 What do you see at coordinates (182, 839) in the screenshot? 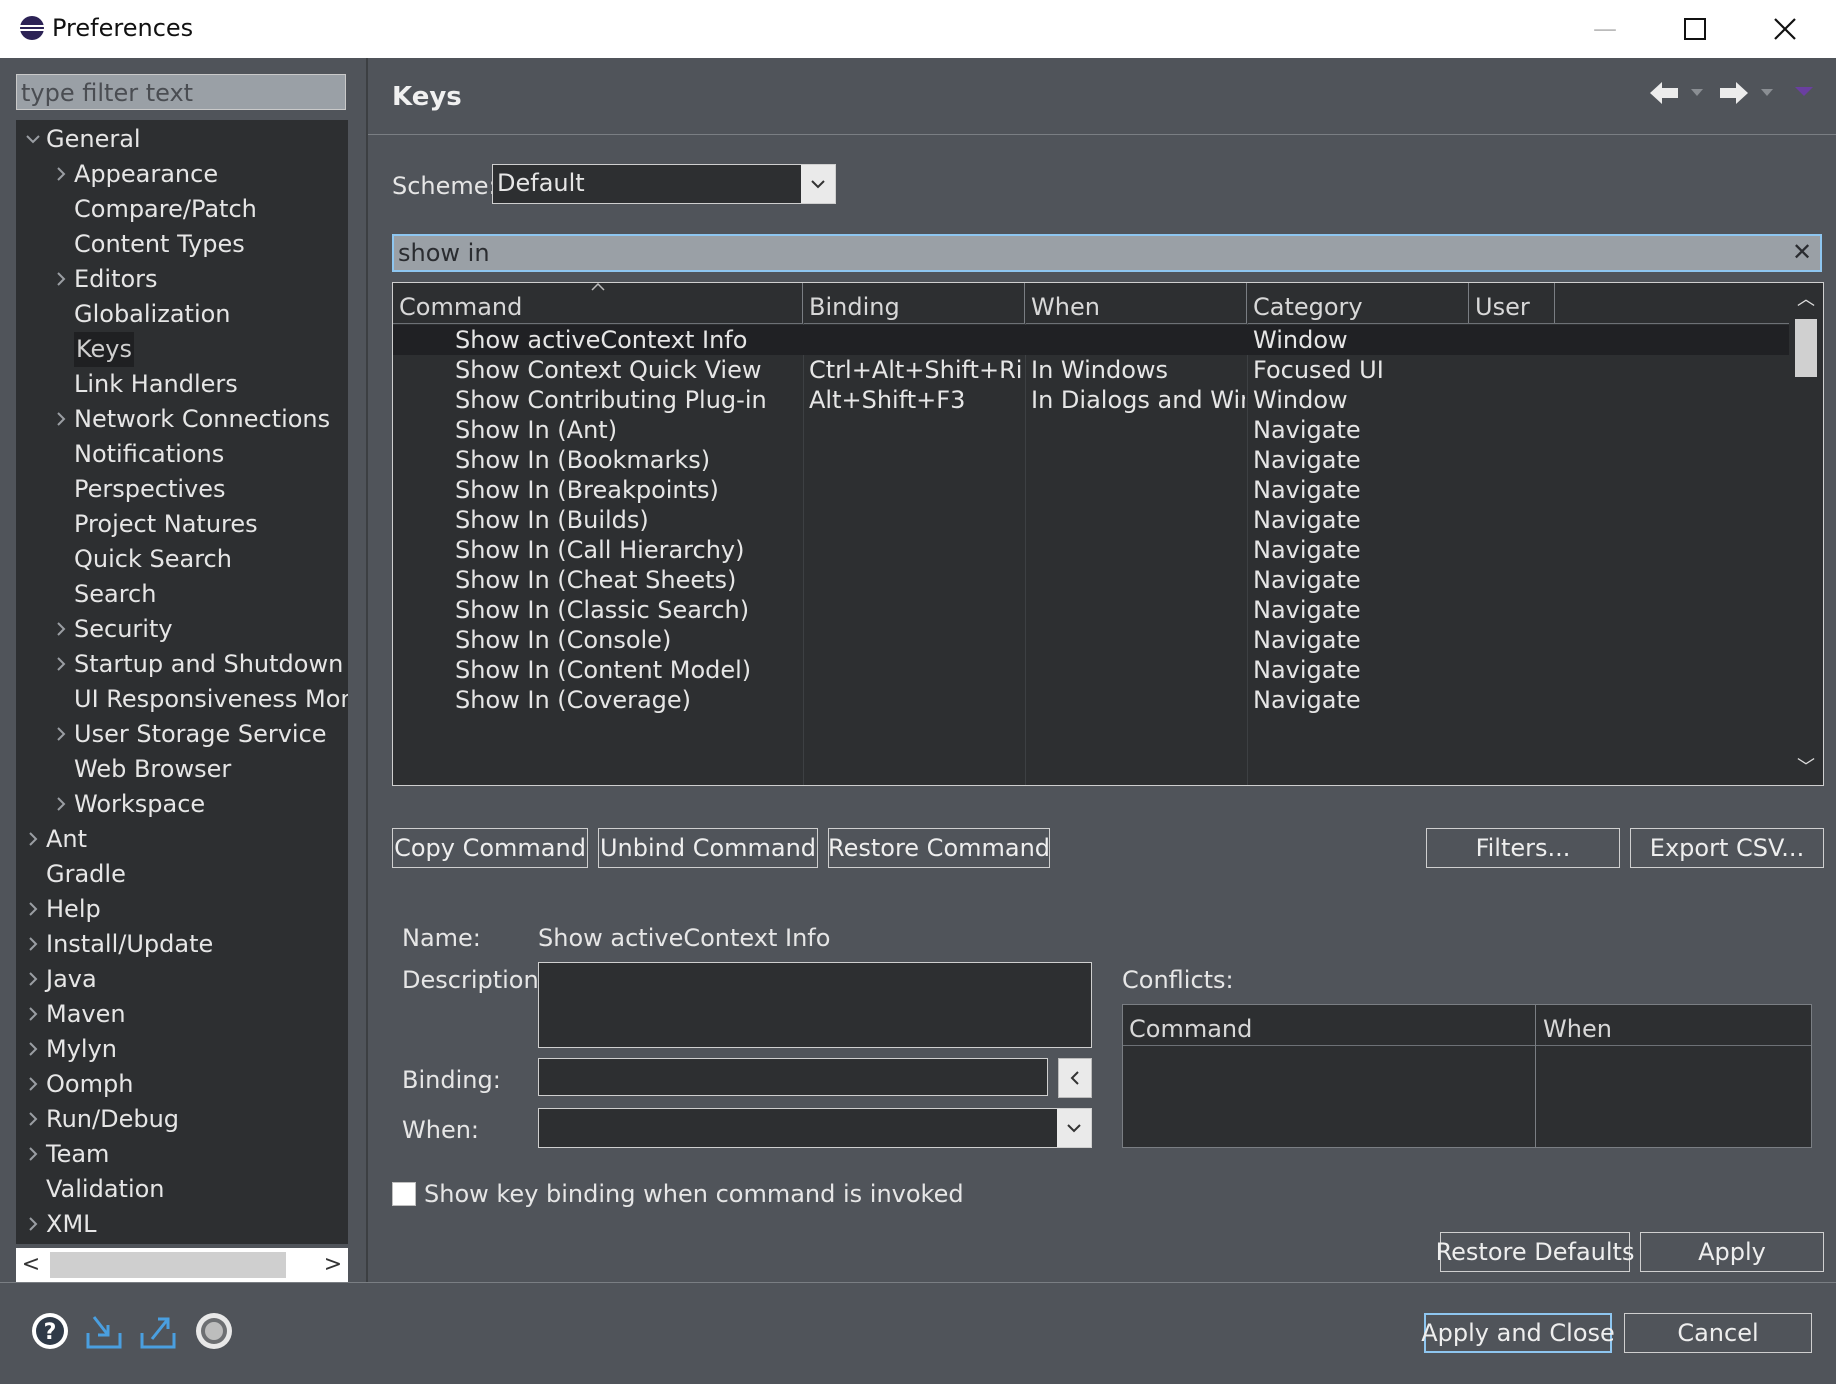
I see `tree-item: Ant` at bounding box center [182, 839].